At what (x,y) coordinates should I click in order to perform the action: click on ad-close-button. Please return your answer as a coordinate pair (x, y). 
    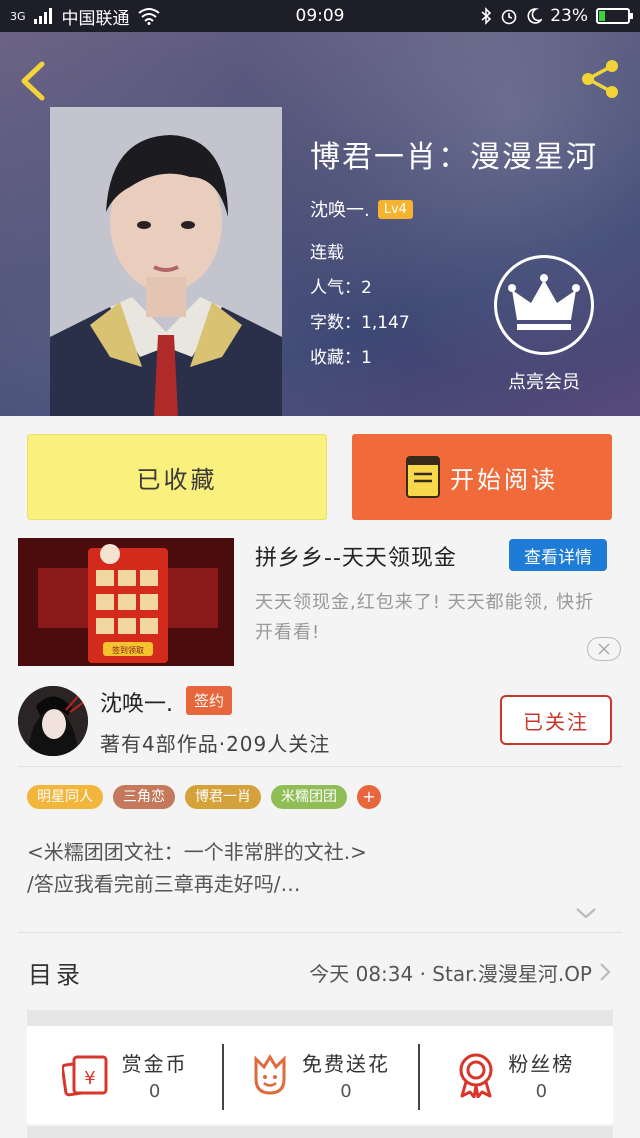
    Looking at the image, I should click on (604, 649).